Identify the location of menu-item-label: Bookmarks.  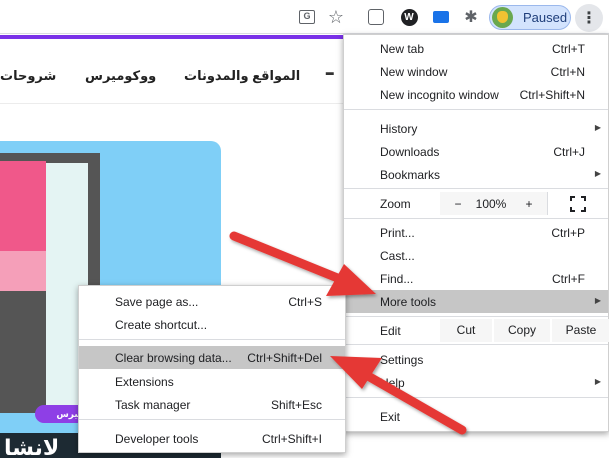
(410, 175).